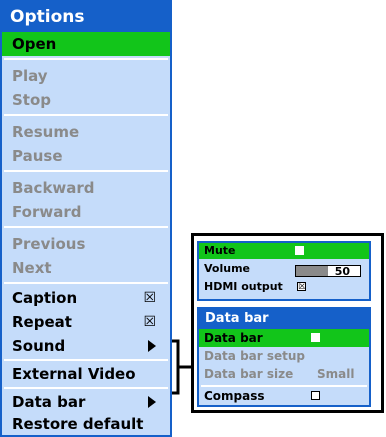  Describe the element at coordinates (315, 395) in the screenshot. I see `compass-checkbox` at that location.